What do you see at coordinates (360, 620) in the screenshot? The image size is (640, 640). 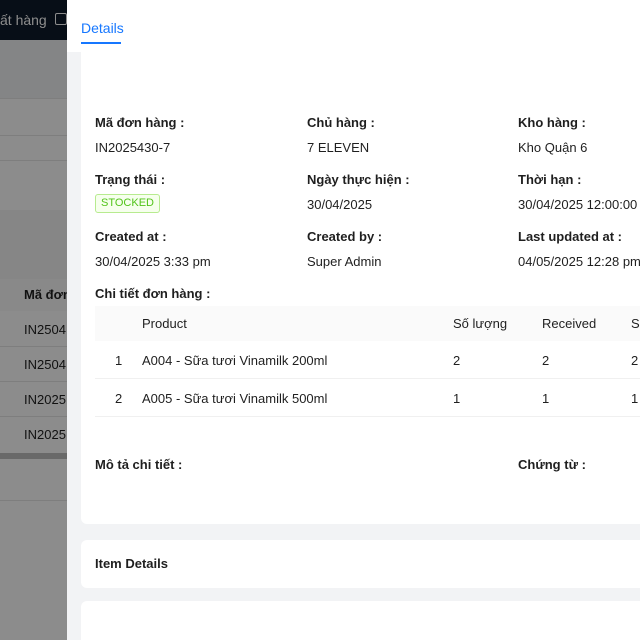 I see `additional-card` at bounding box center [360, 620].